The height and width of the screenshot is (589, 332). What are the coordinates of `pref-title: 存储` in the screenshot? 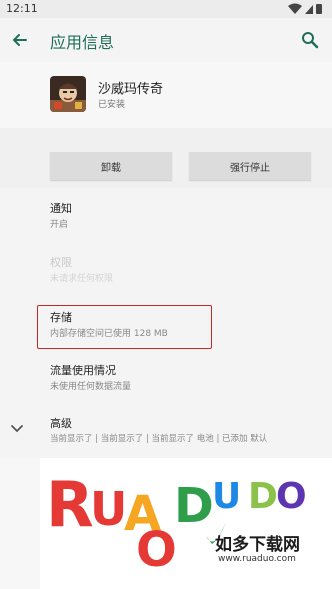 It's located at (61, 317).